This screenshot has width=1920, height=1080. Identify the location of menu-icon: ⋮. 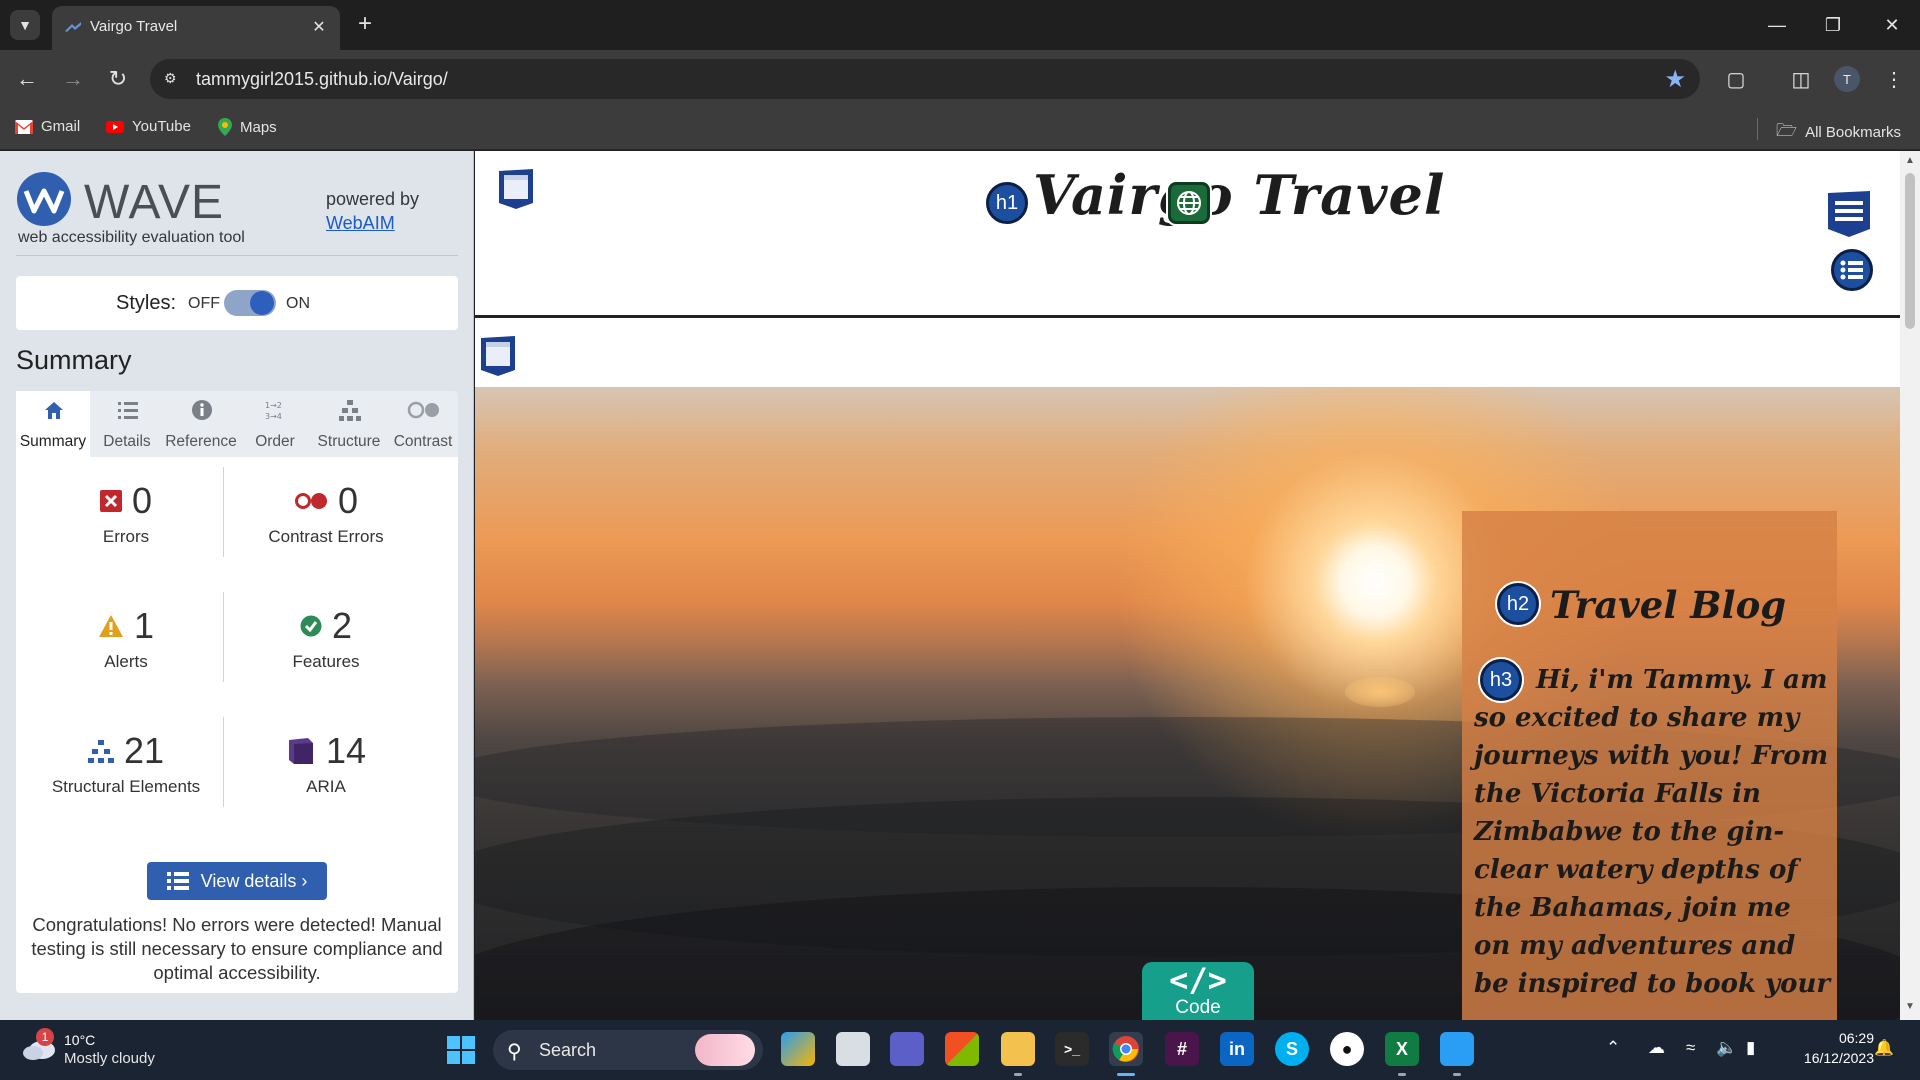
(1894, 79).